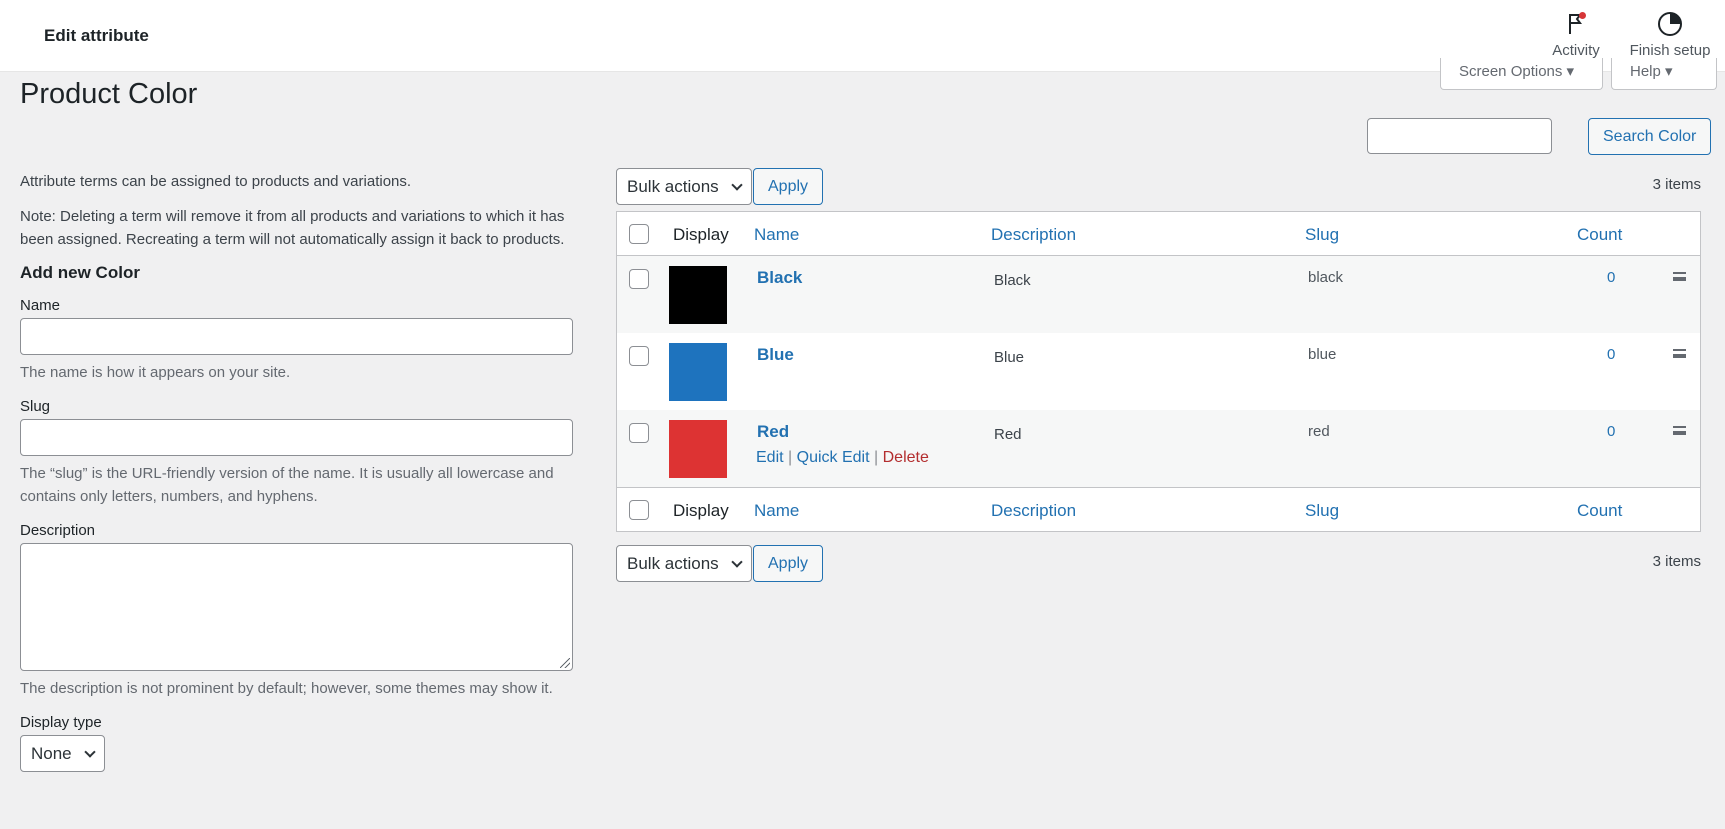 Image resolution: width=1725 pixels, height=829 pixels. Describe the element at coordinates (906, 457) in the screenshot. I see `delete-link: Delete` at that location.